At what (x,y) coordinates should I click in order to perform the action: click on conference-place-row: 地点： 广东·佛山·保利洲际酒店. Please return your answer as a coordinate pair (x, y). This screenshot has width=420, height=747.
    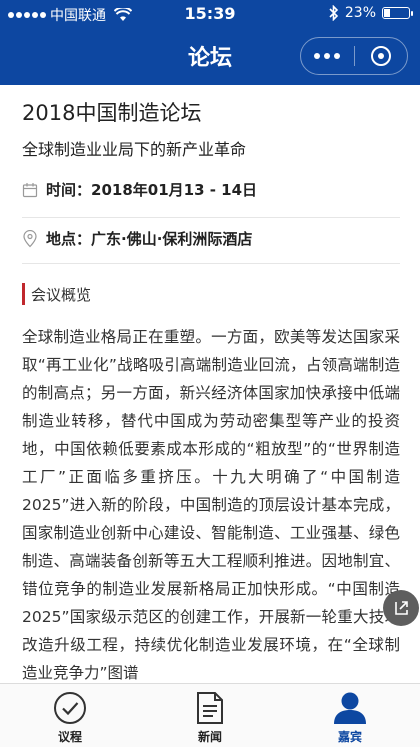
    Looking at the image, I should click on (137, 238).